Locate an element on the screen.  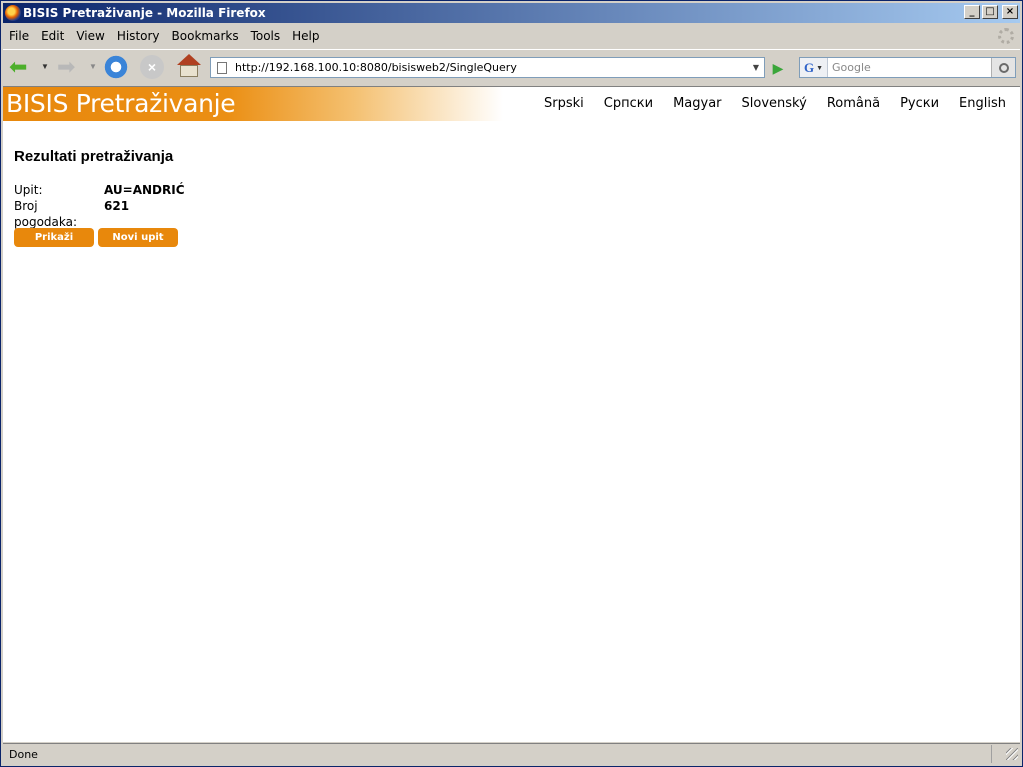
magnifier-icon is located at coordinates (1003, 67).